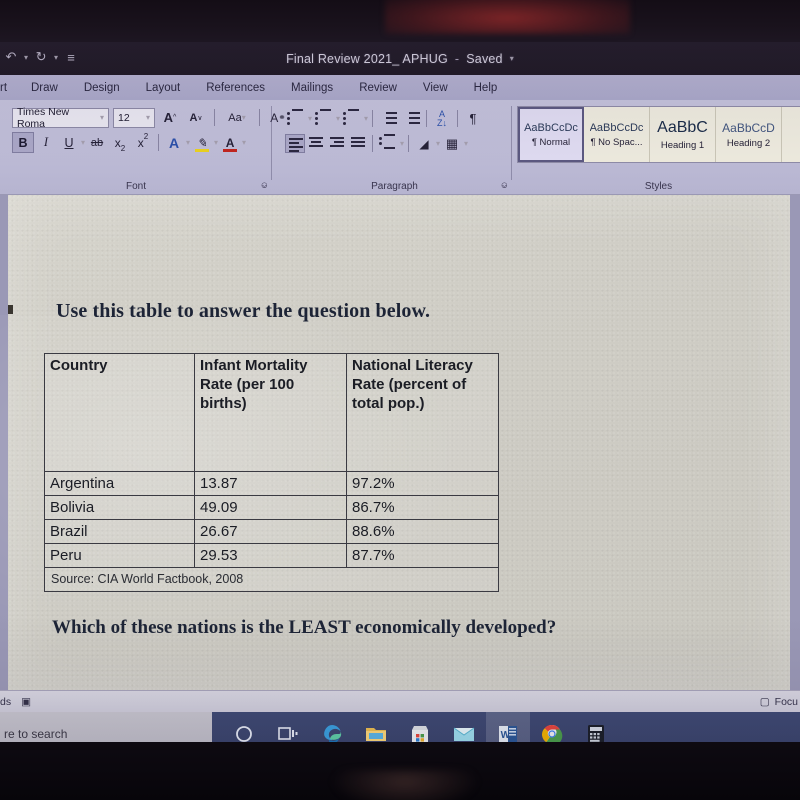 The image size is (800, 800). Describe the element at coordinates (508, 727) in the screenshot. I see `taskbar-item-microsoft-word: W` at that location.